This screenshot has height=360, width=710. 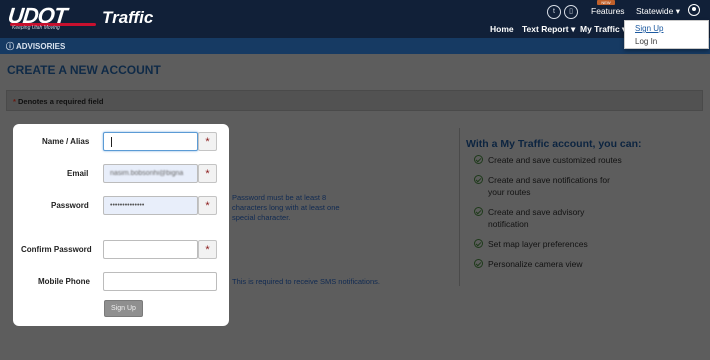 What do you see at coordinates (207, 205) in the screenshot?
I see `password-required-mark: *` at bounding box center [207, 205].